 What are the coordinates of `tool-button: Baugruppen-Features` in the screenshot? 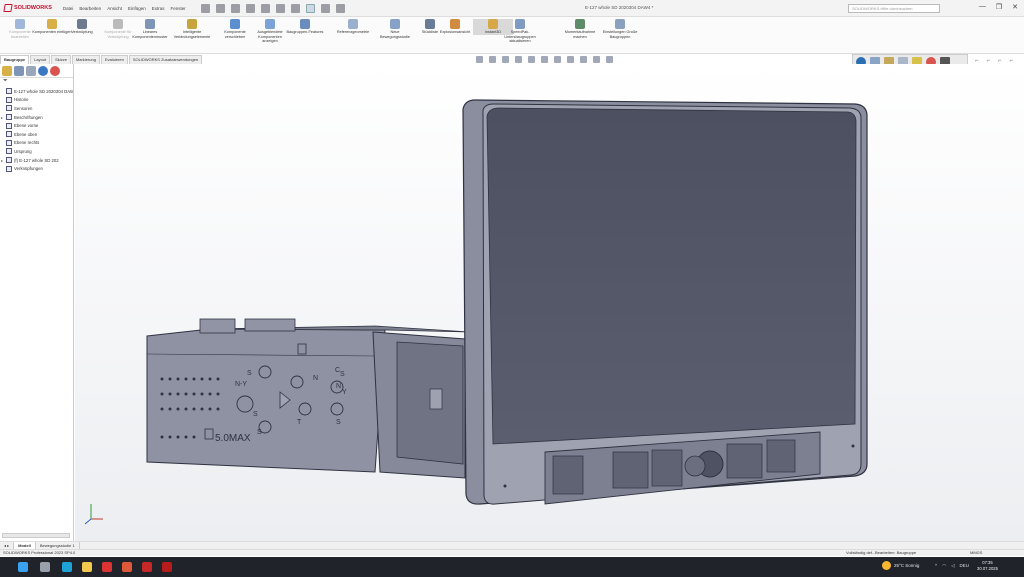 It's located at (305, 27).